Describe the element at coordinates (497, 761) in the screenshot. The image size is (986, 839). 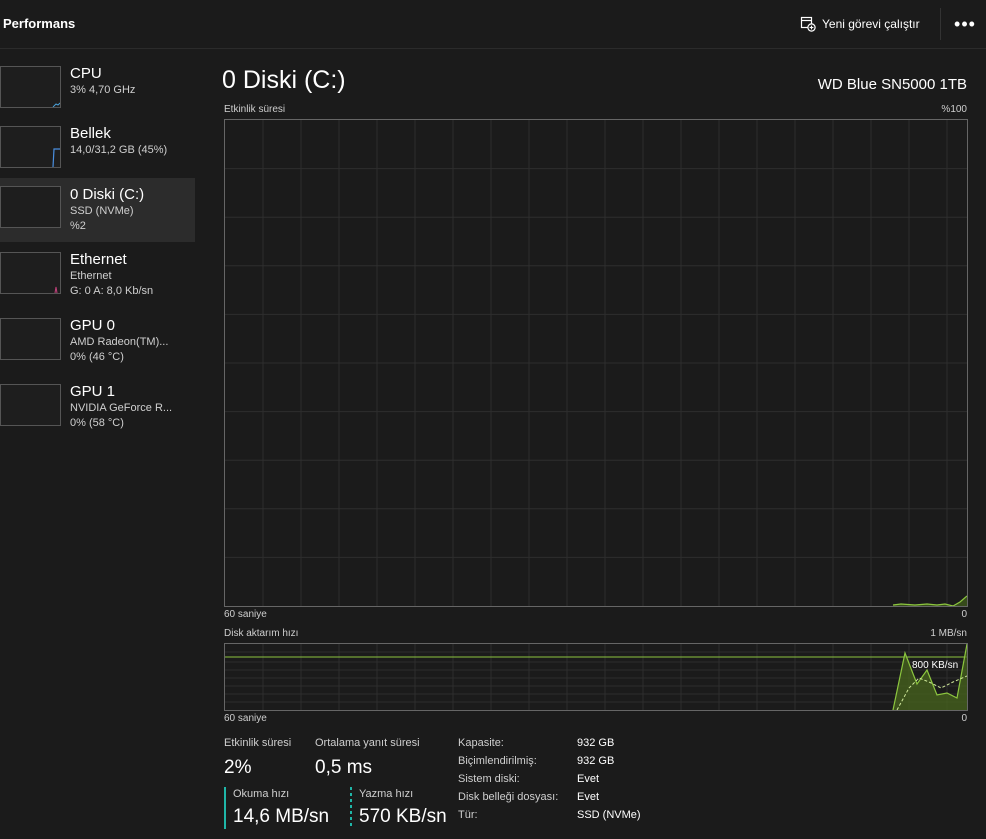
I see `formatted-label: Biçimlendirilmiş:` at that location.